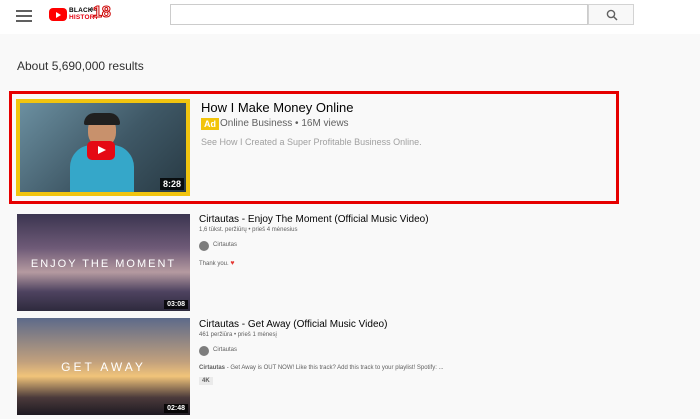 The image size is (700, 419). I want to click on search-icon, so click(612, 15).